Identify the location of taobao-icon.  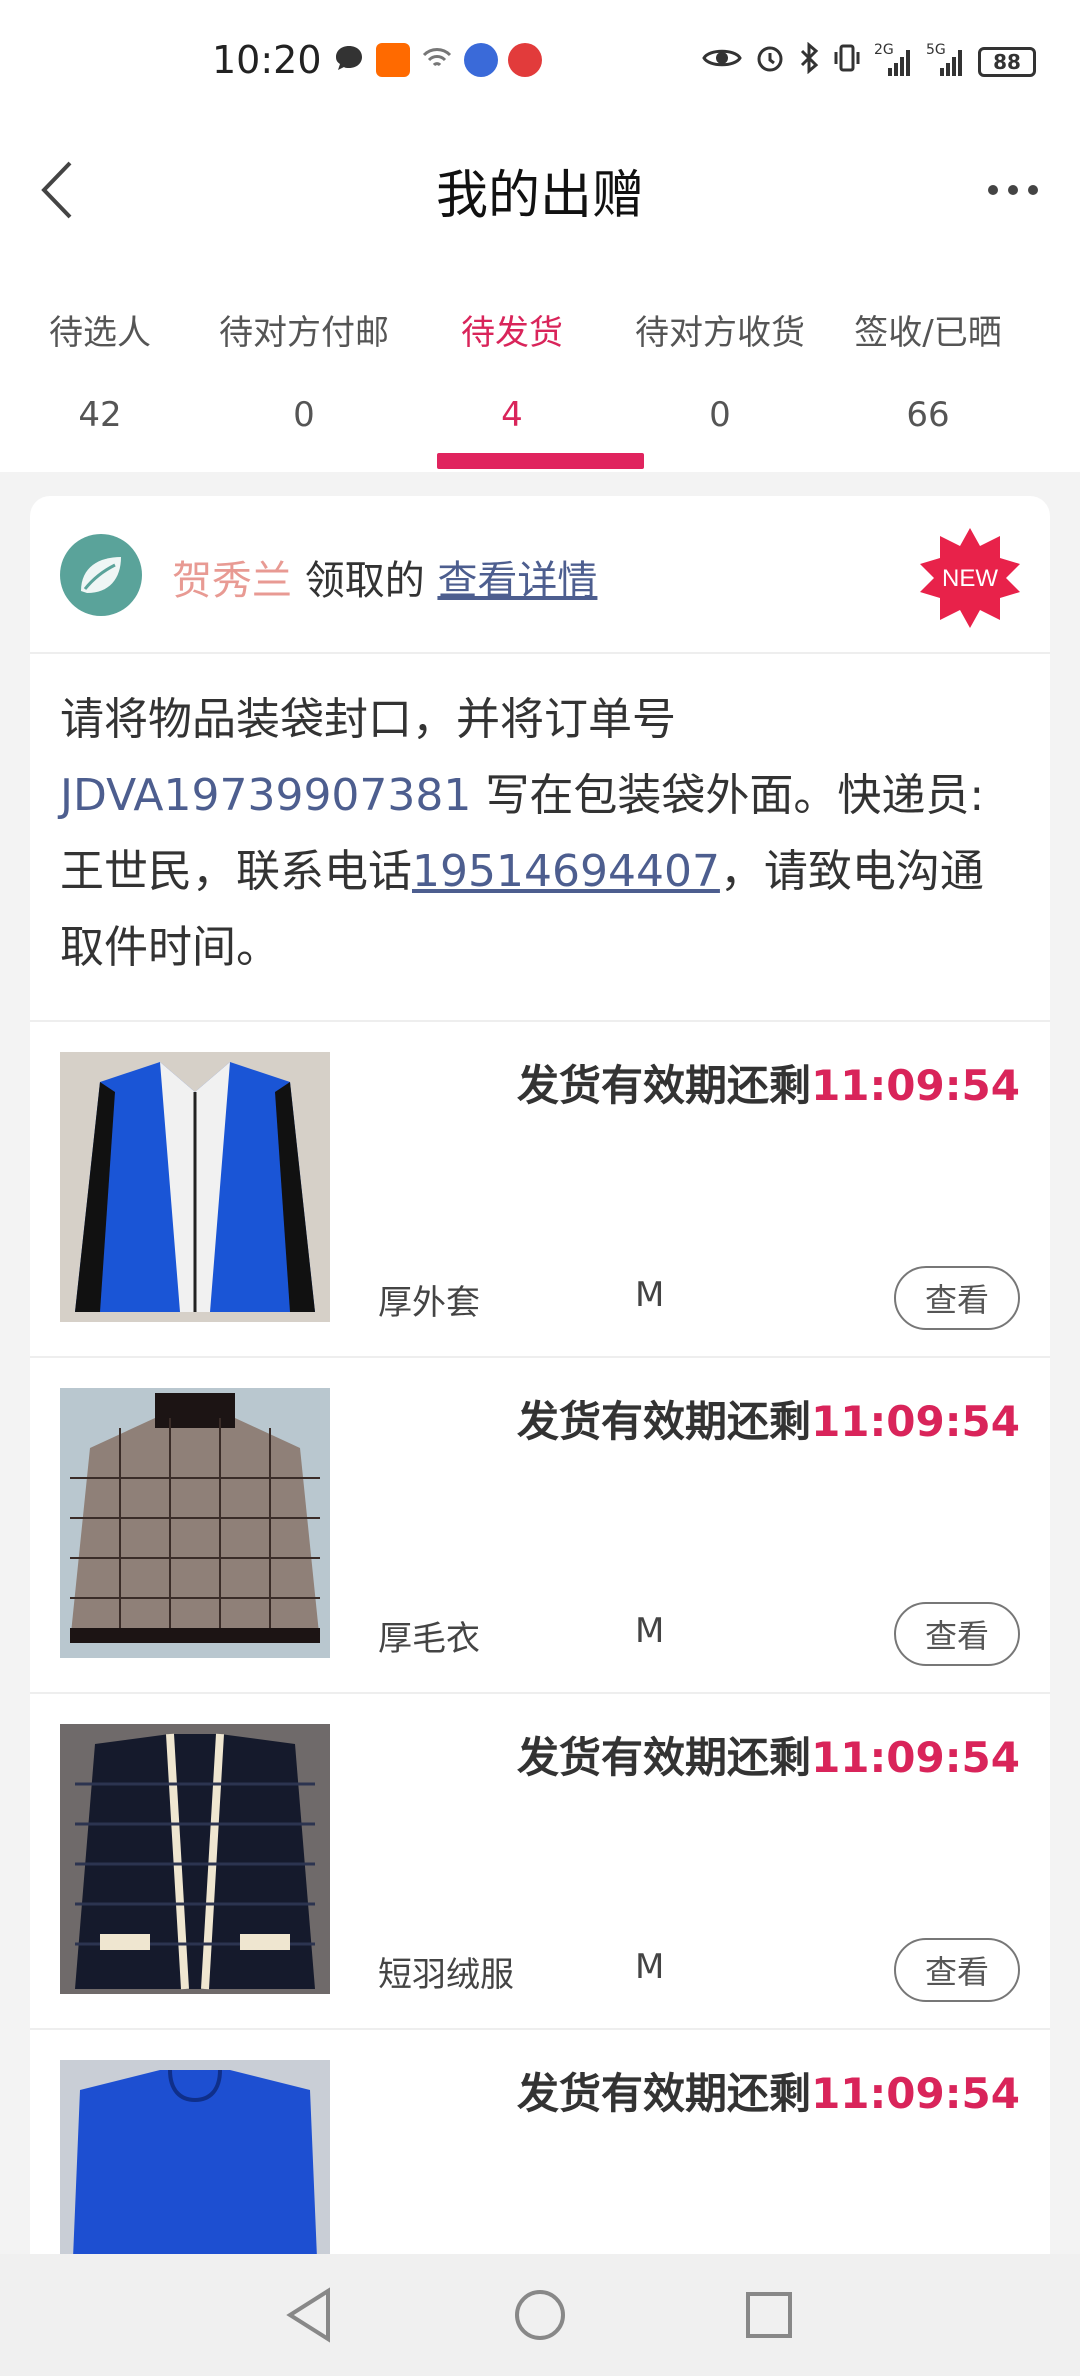
(392, 60).